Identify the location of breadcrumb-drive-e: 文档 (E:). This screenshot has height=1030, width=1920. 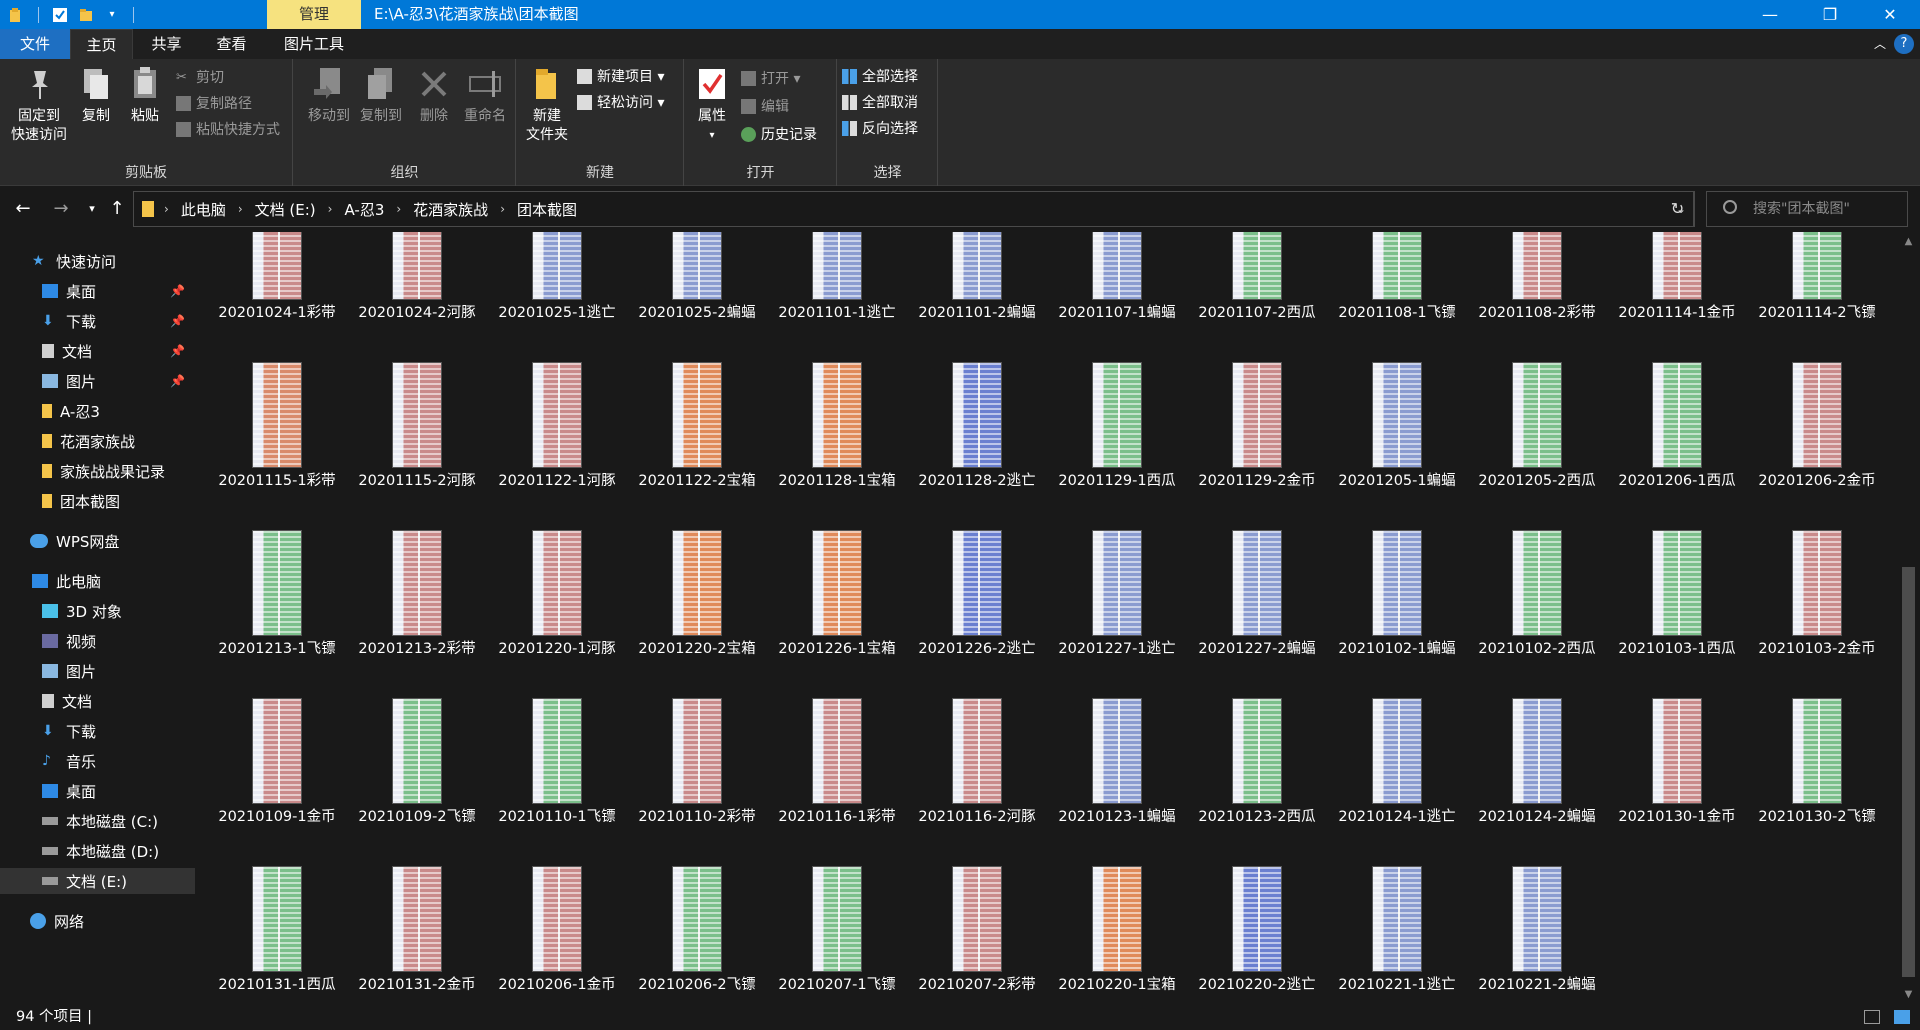
(285, 209).